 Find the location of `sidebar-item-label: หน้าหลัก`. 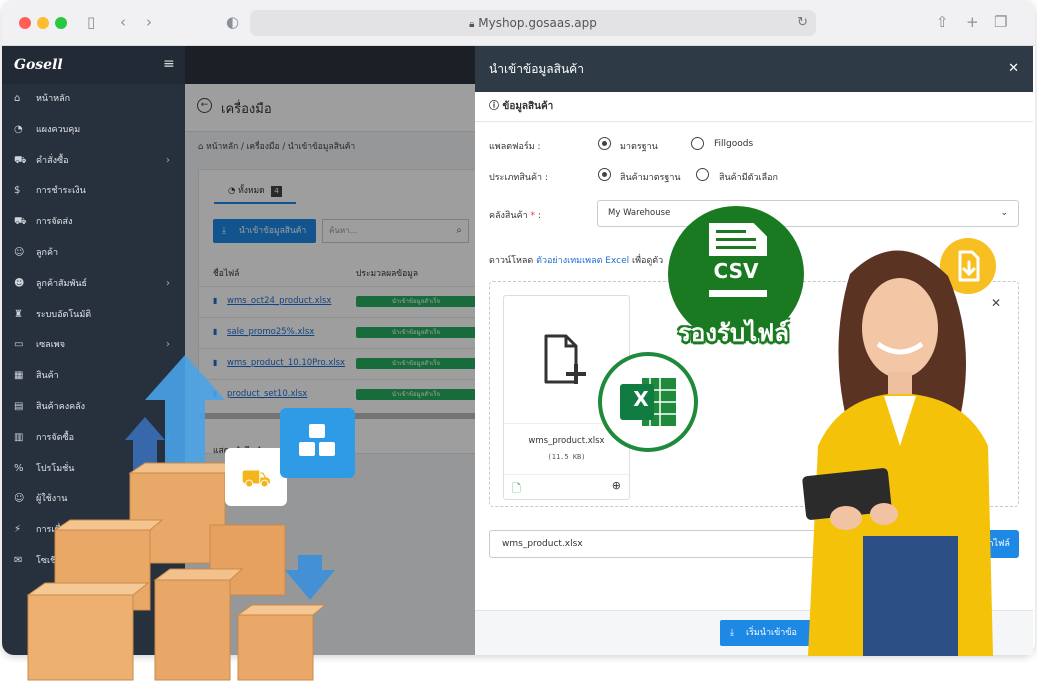

sidebar-item-label: หน้าหลัก is located at coordinates (53, 99).